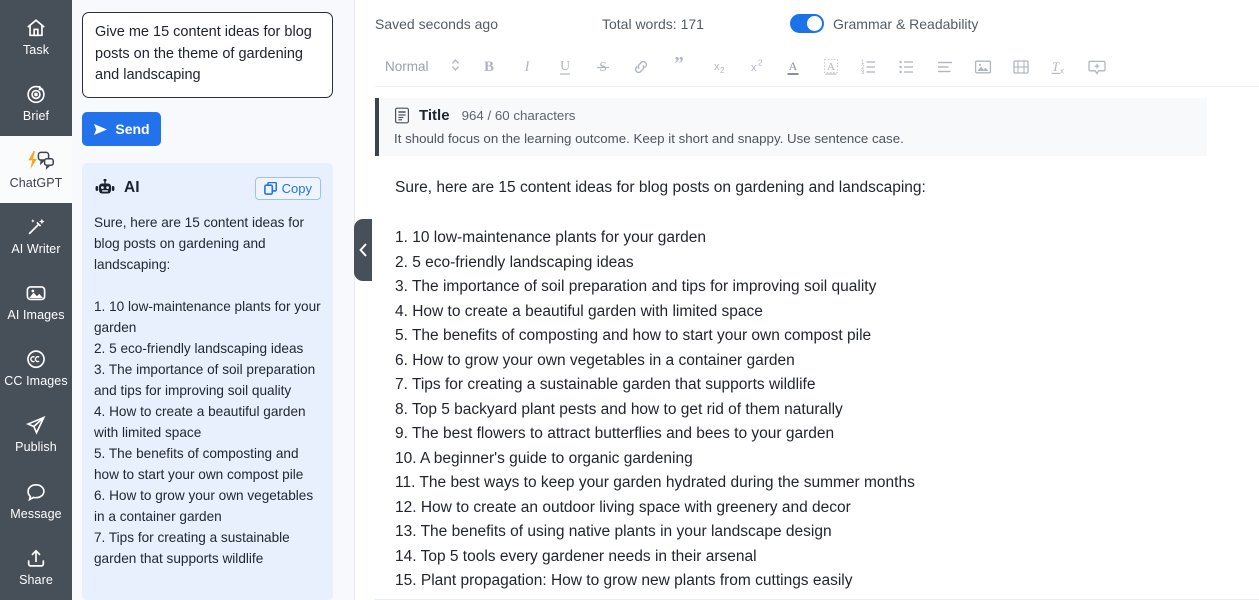 This screenshot has height=600, width=1259. I want to click on clear-formatting-button: Tx, so click(1059, 67).